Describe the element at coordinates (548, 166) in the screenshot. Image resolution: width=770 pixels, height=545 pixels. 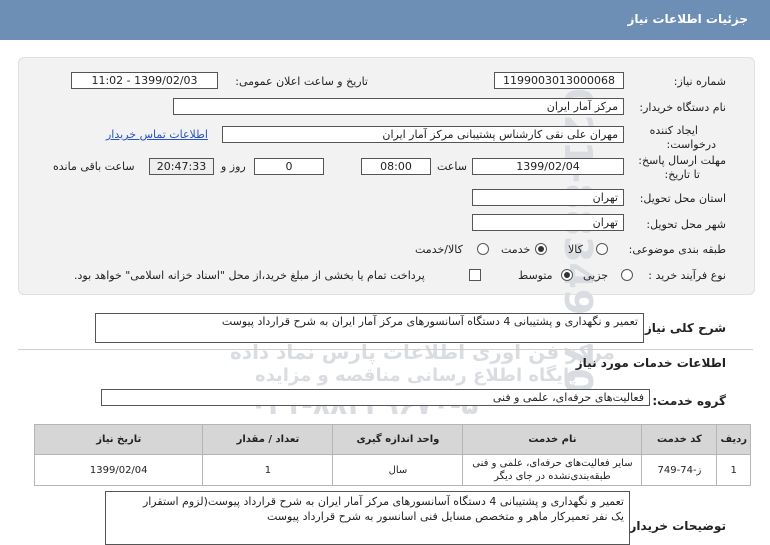
I see `deadline-date-field: 1399/02/04` at that location.